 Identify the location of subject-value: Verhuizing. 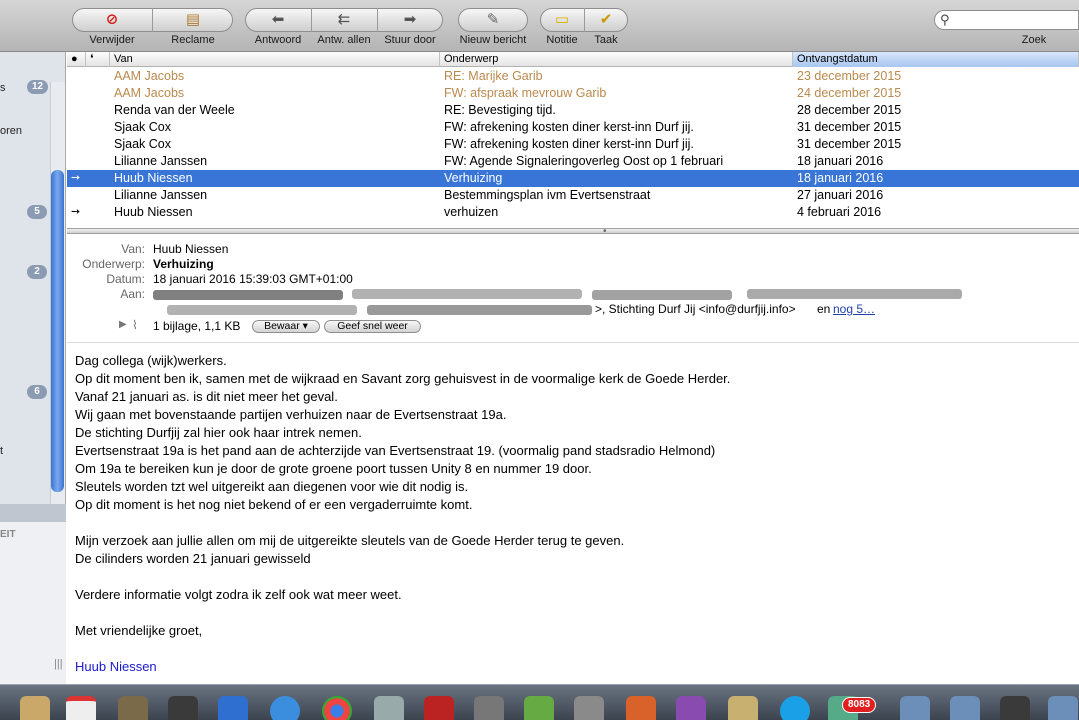
(183, 264).